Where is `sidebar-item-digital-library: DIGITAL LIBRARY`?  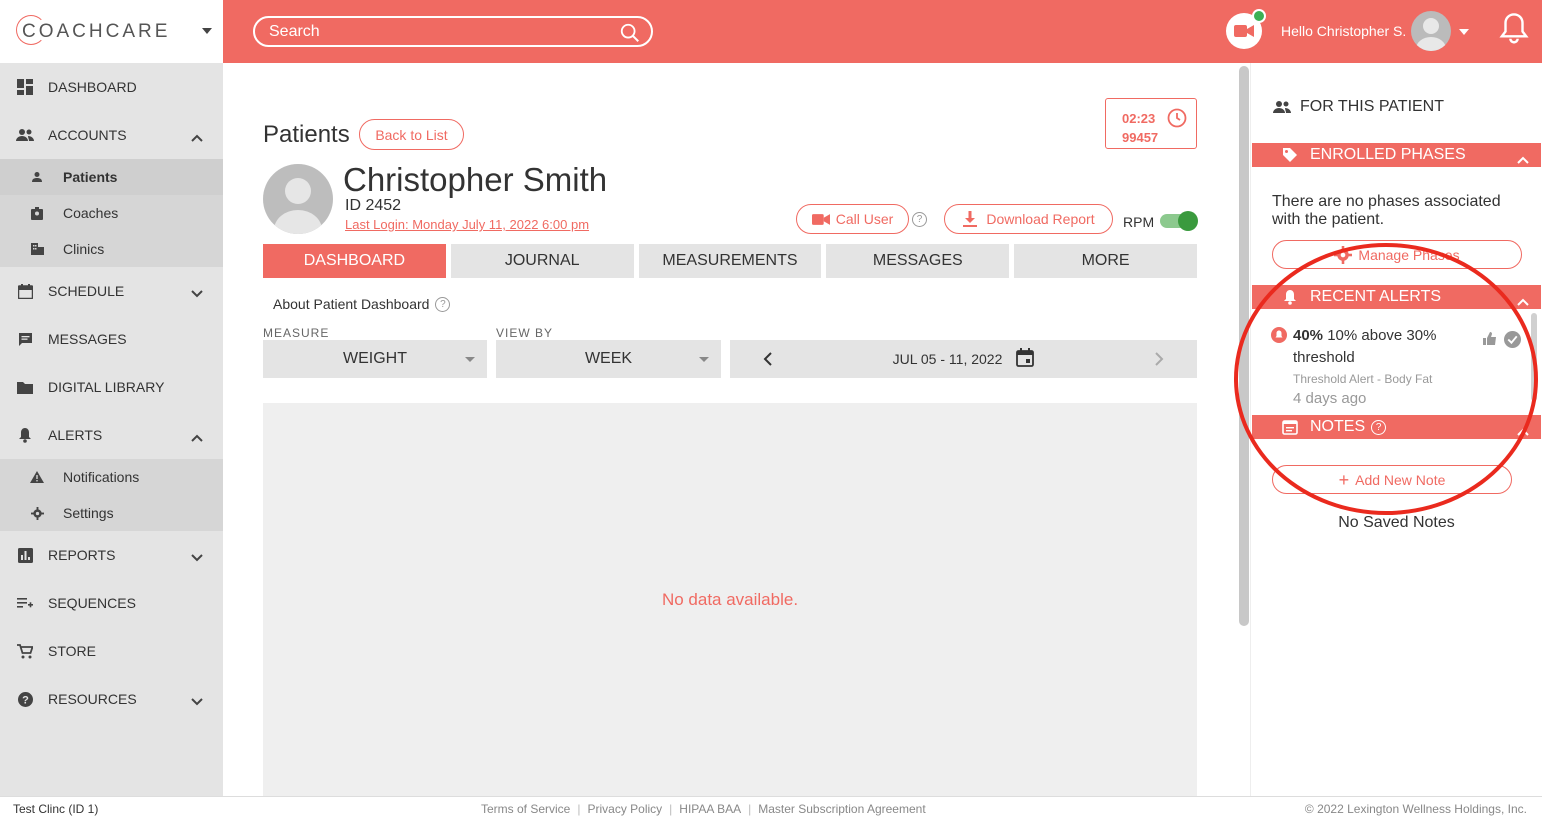 sidebar-item-digital-library: DIGITAL LIBRARY is located at coordinates (111, 387).